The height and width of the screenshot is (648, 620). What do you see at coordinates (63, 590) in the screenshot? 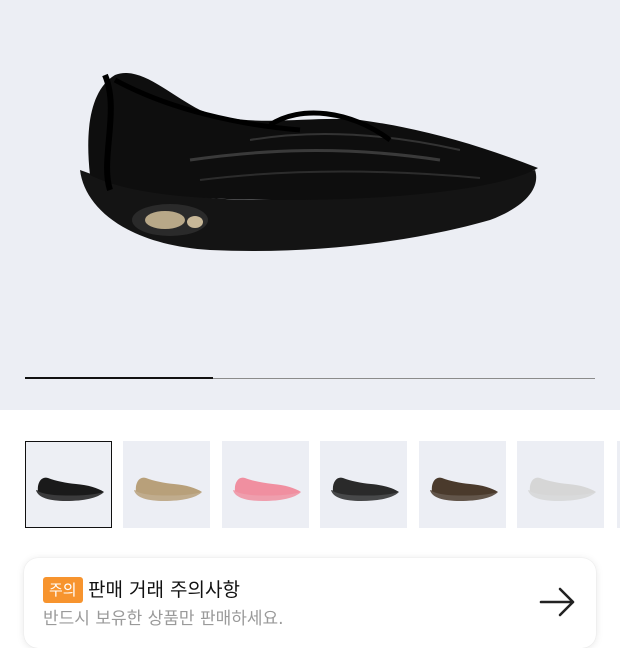
I see `warning-badge: 주의` at bounding box center [63, 590].